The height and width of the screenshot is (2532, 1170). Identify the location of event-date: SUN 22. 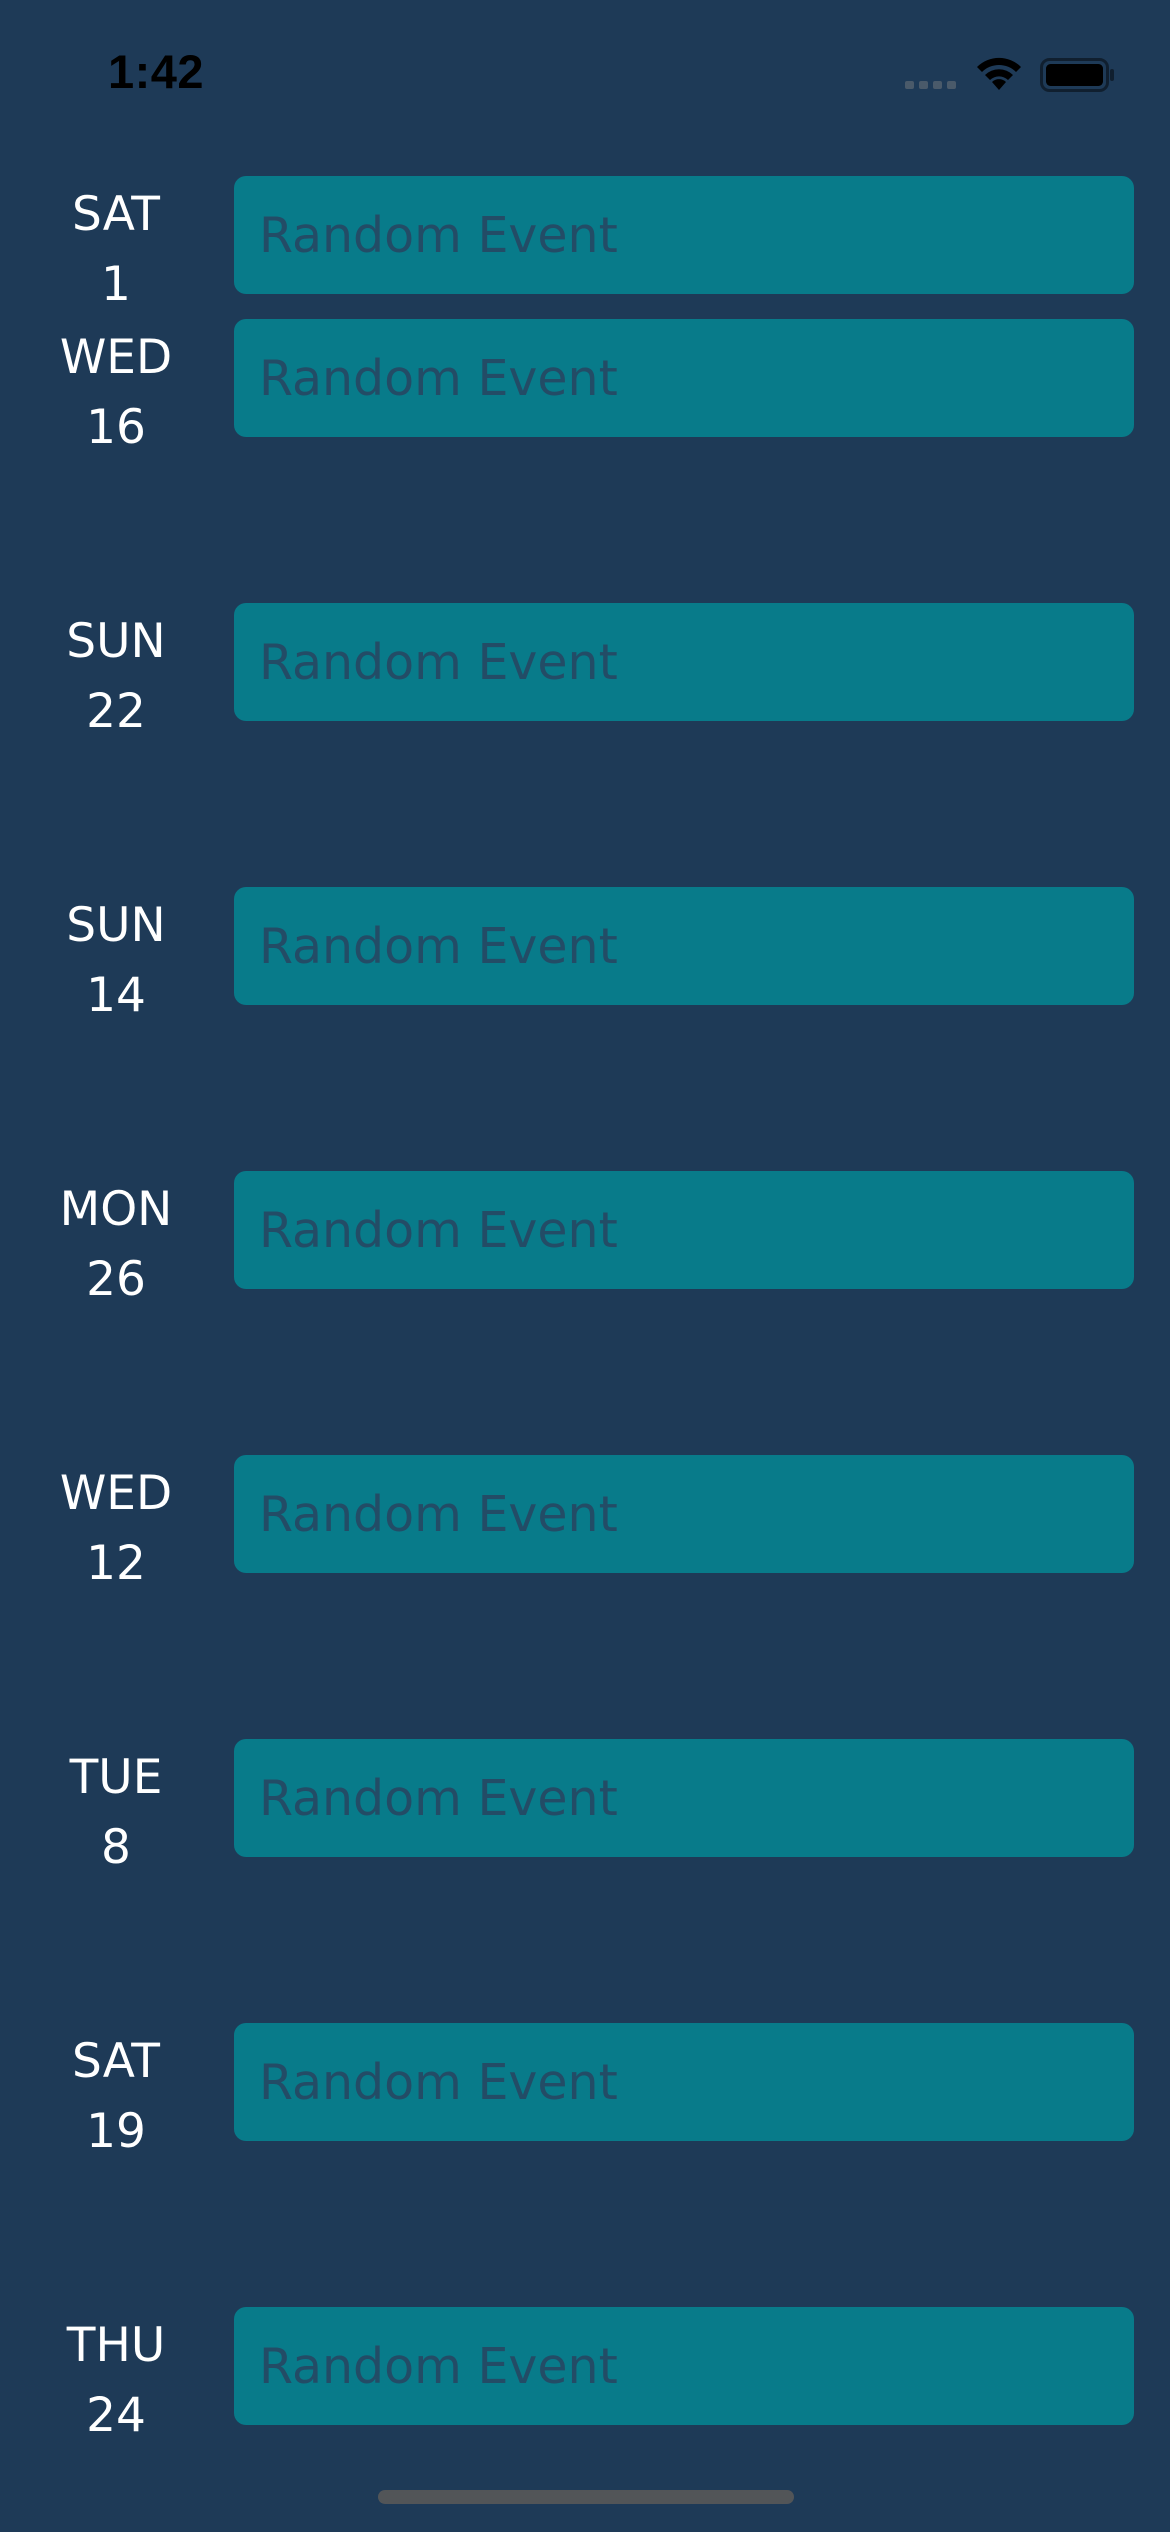
(116, 677).